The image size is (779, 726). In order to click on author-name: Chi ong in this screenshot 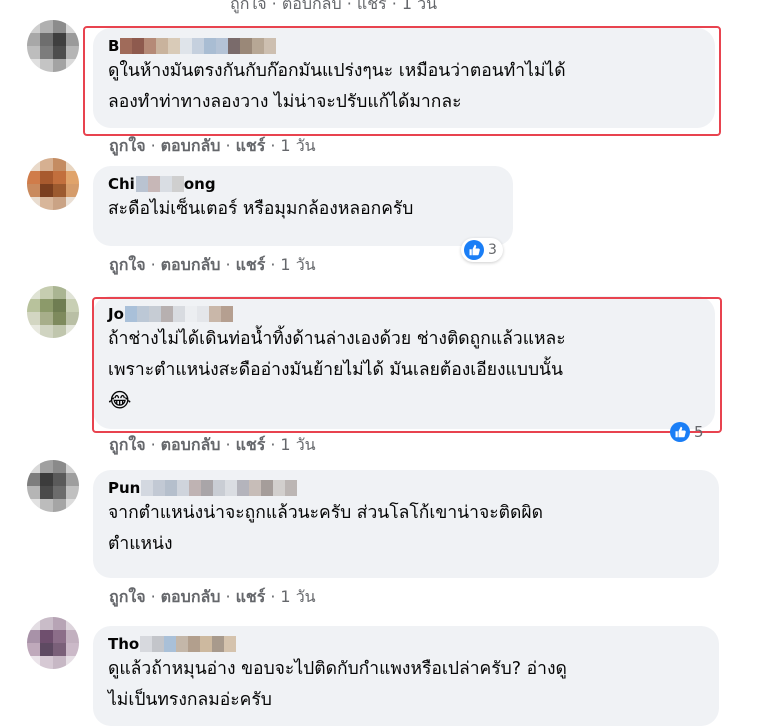, I will do `click(303, 184)`.